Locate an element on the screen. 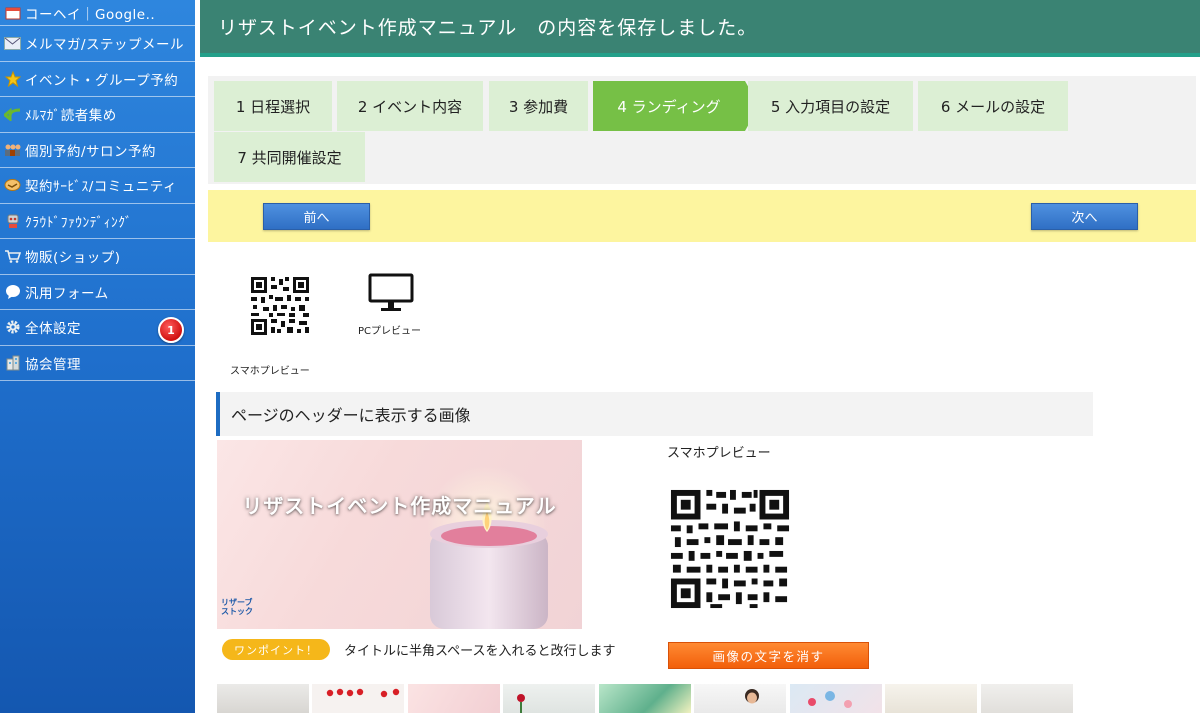 The image size is (1200, 713). reservestock-logo: リザーブ ストック is located at coordinates (237, 607).